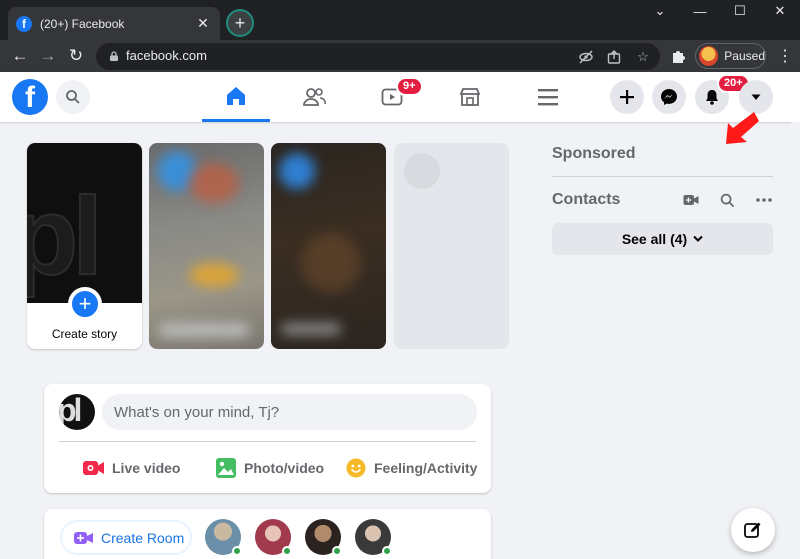 The image size is (800, 559). Describe the element at coordinates (709, 56) in the screenshot. I see `profile-avatar` at that location.